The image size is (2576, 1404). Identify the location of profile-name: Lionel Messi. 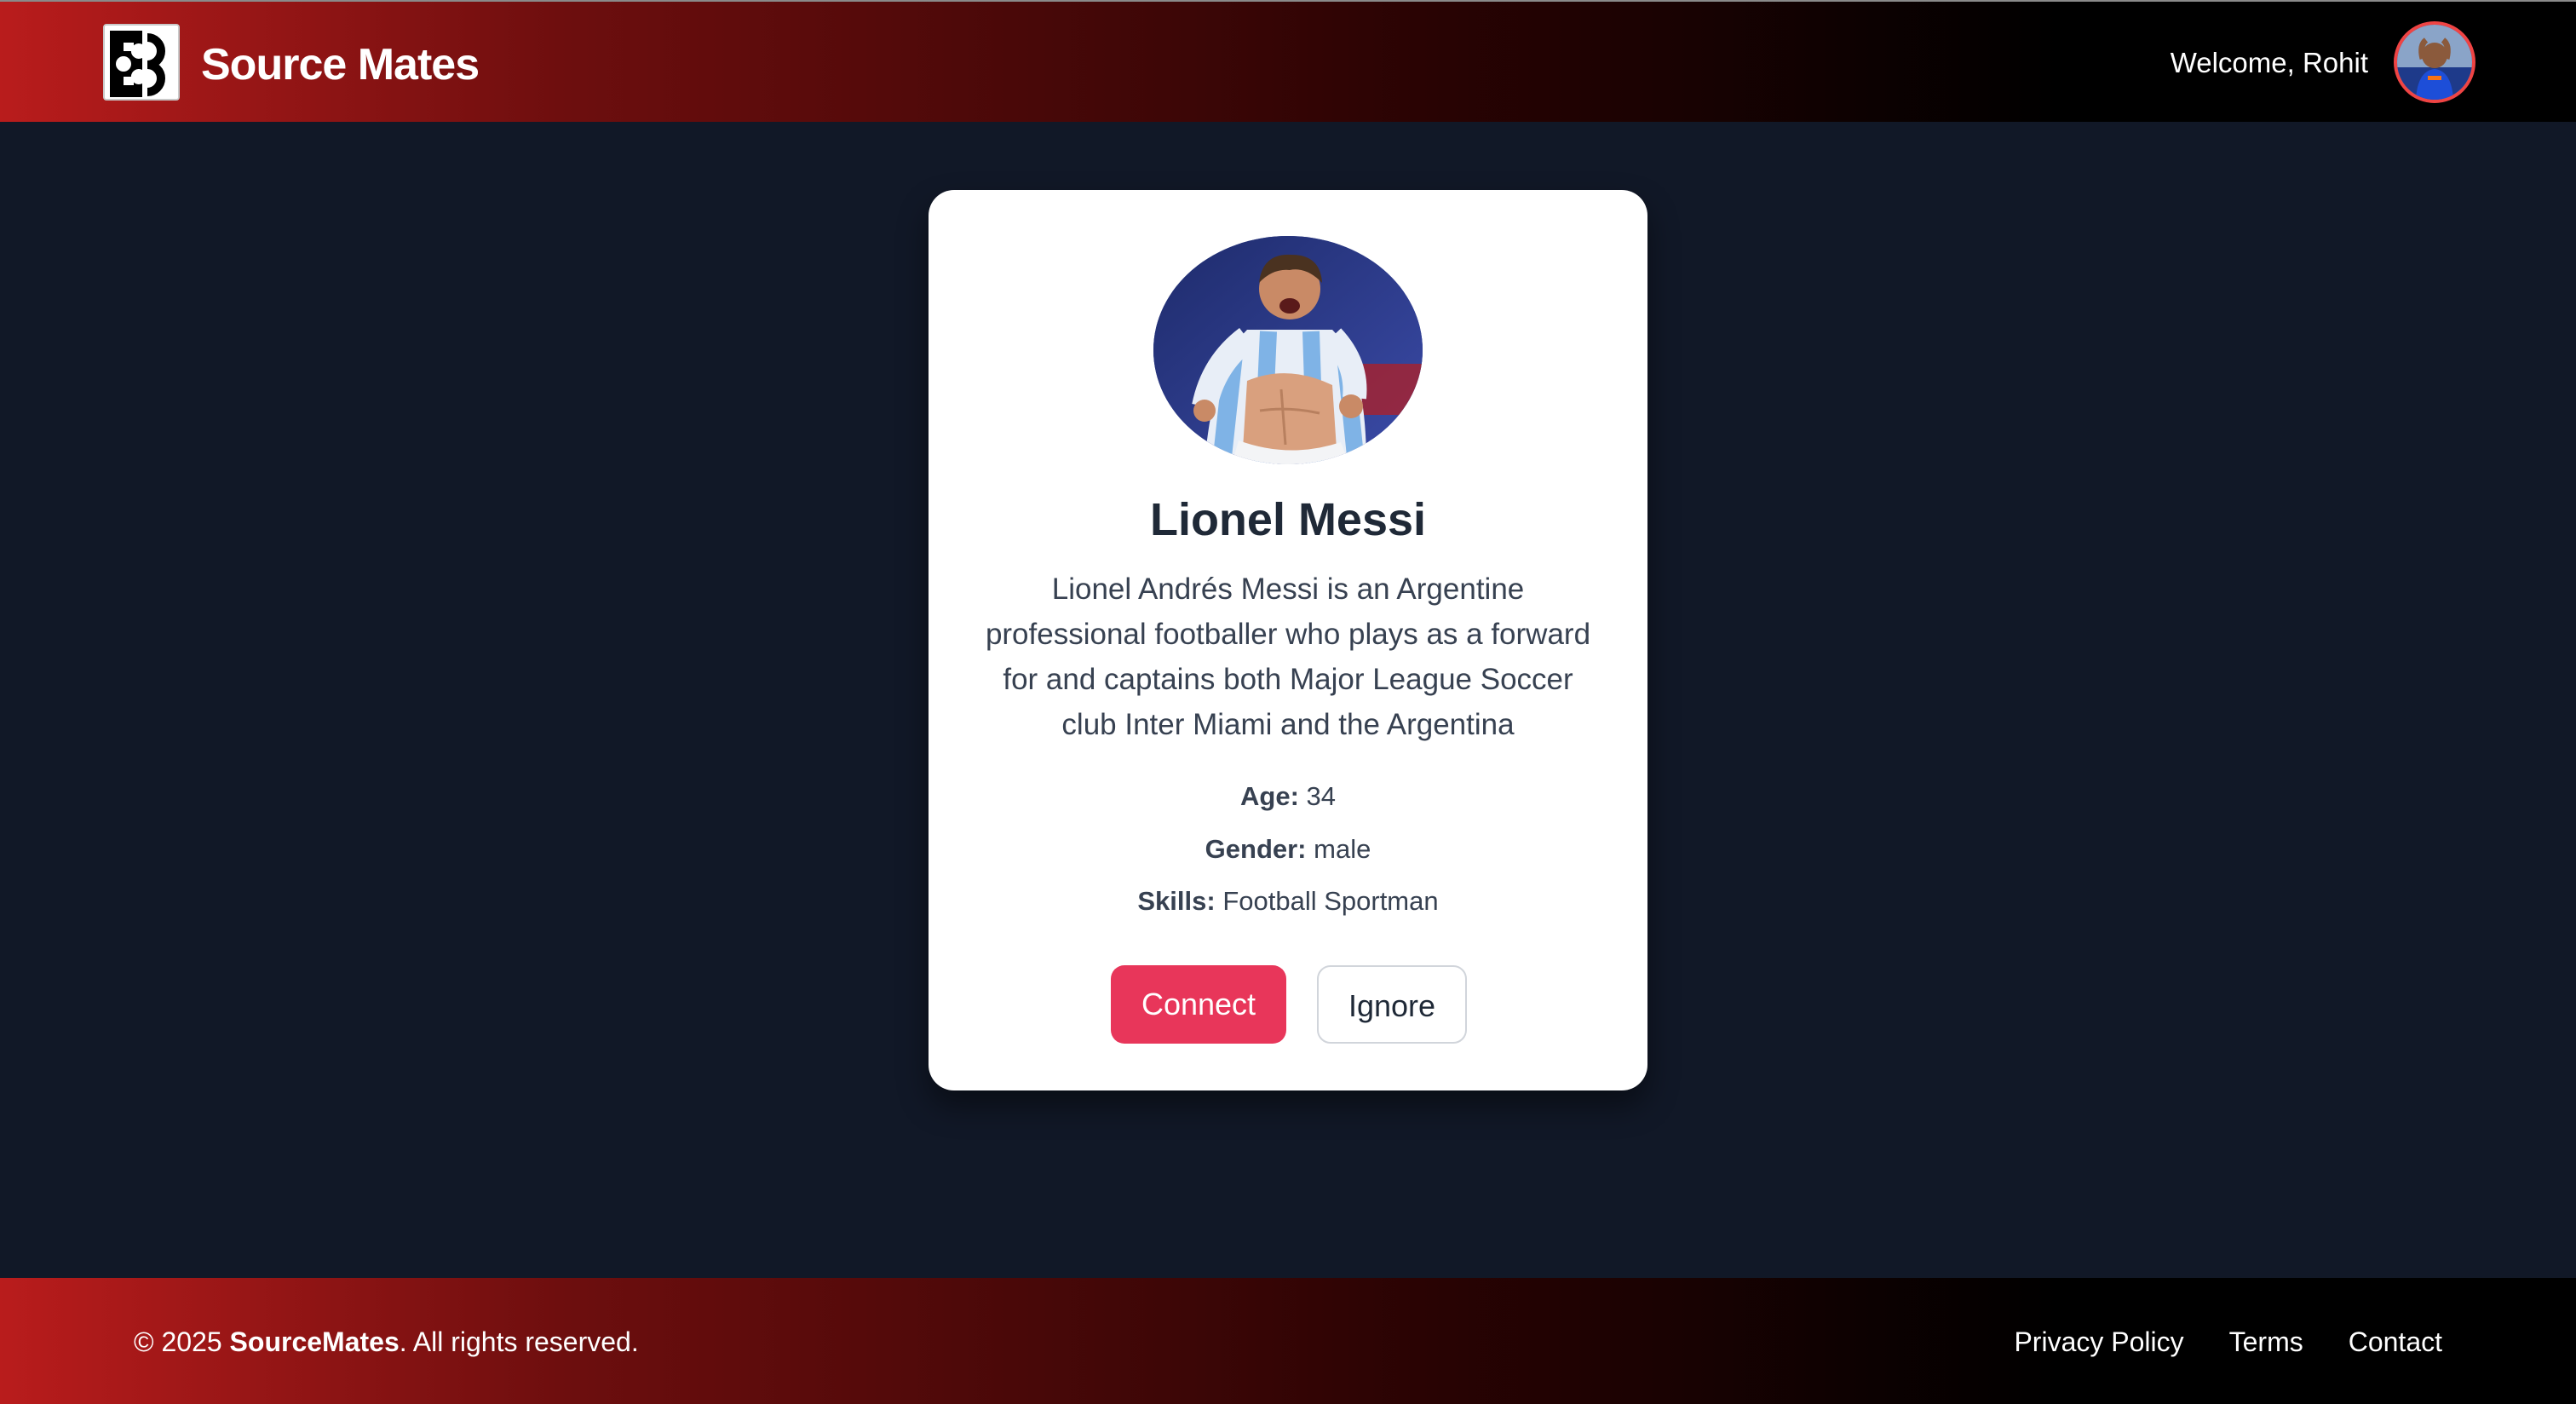
(1288, 519).